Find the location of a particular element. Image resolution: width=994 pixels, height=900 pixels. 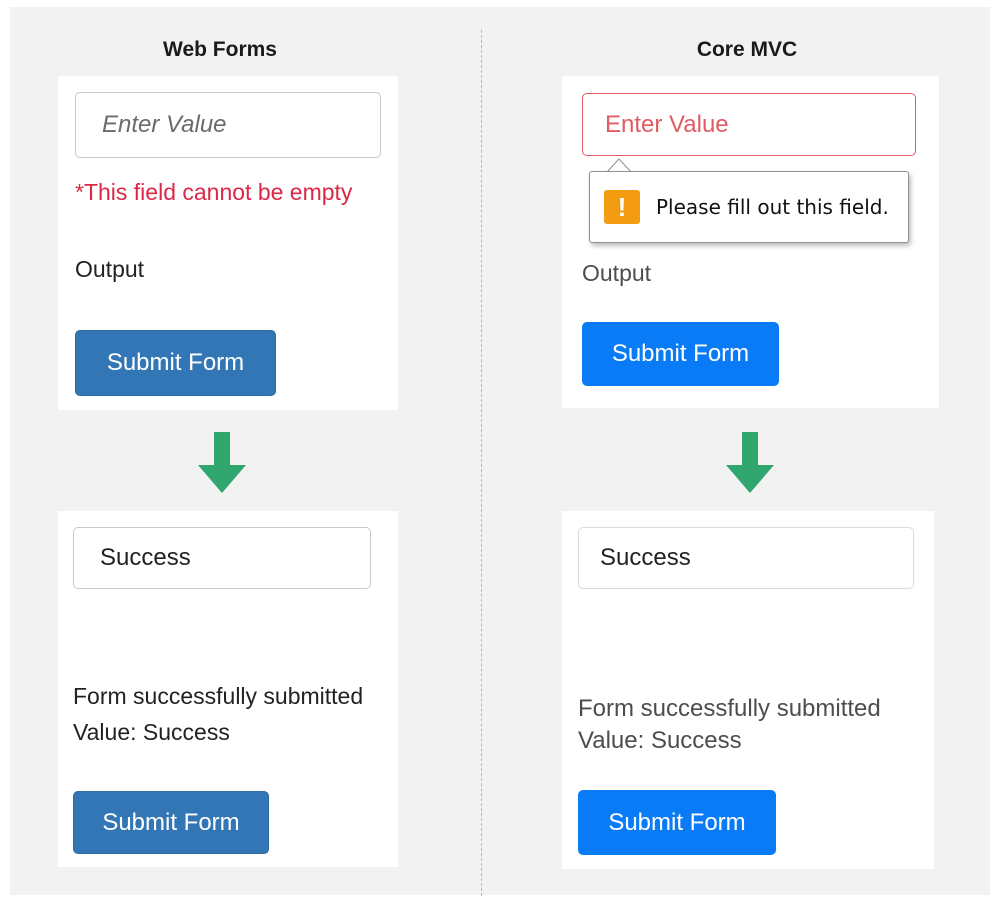

core-mvc-output-label: Output is located at coordinates (617, 273).